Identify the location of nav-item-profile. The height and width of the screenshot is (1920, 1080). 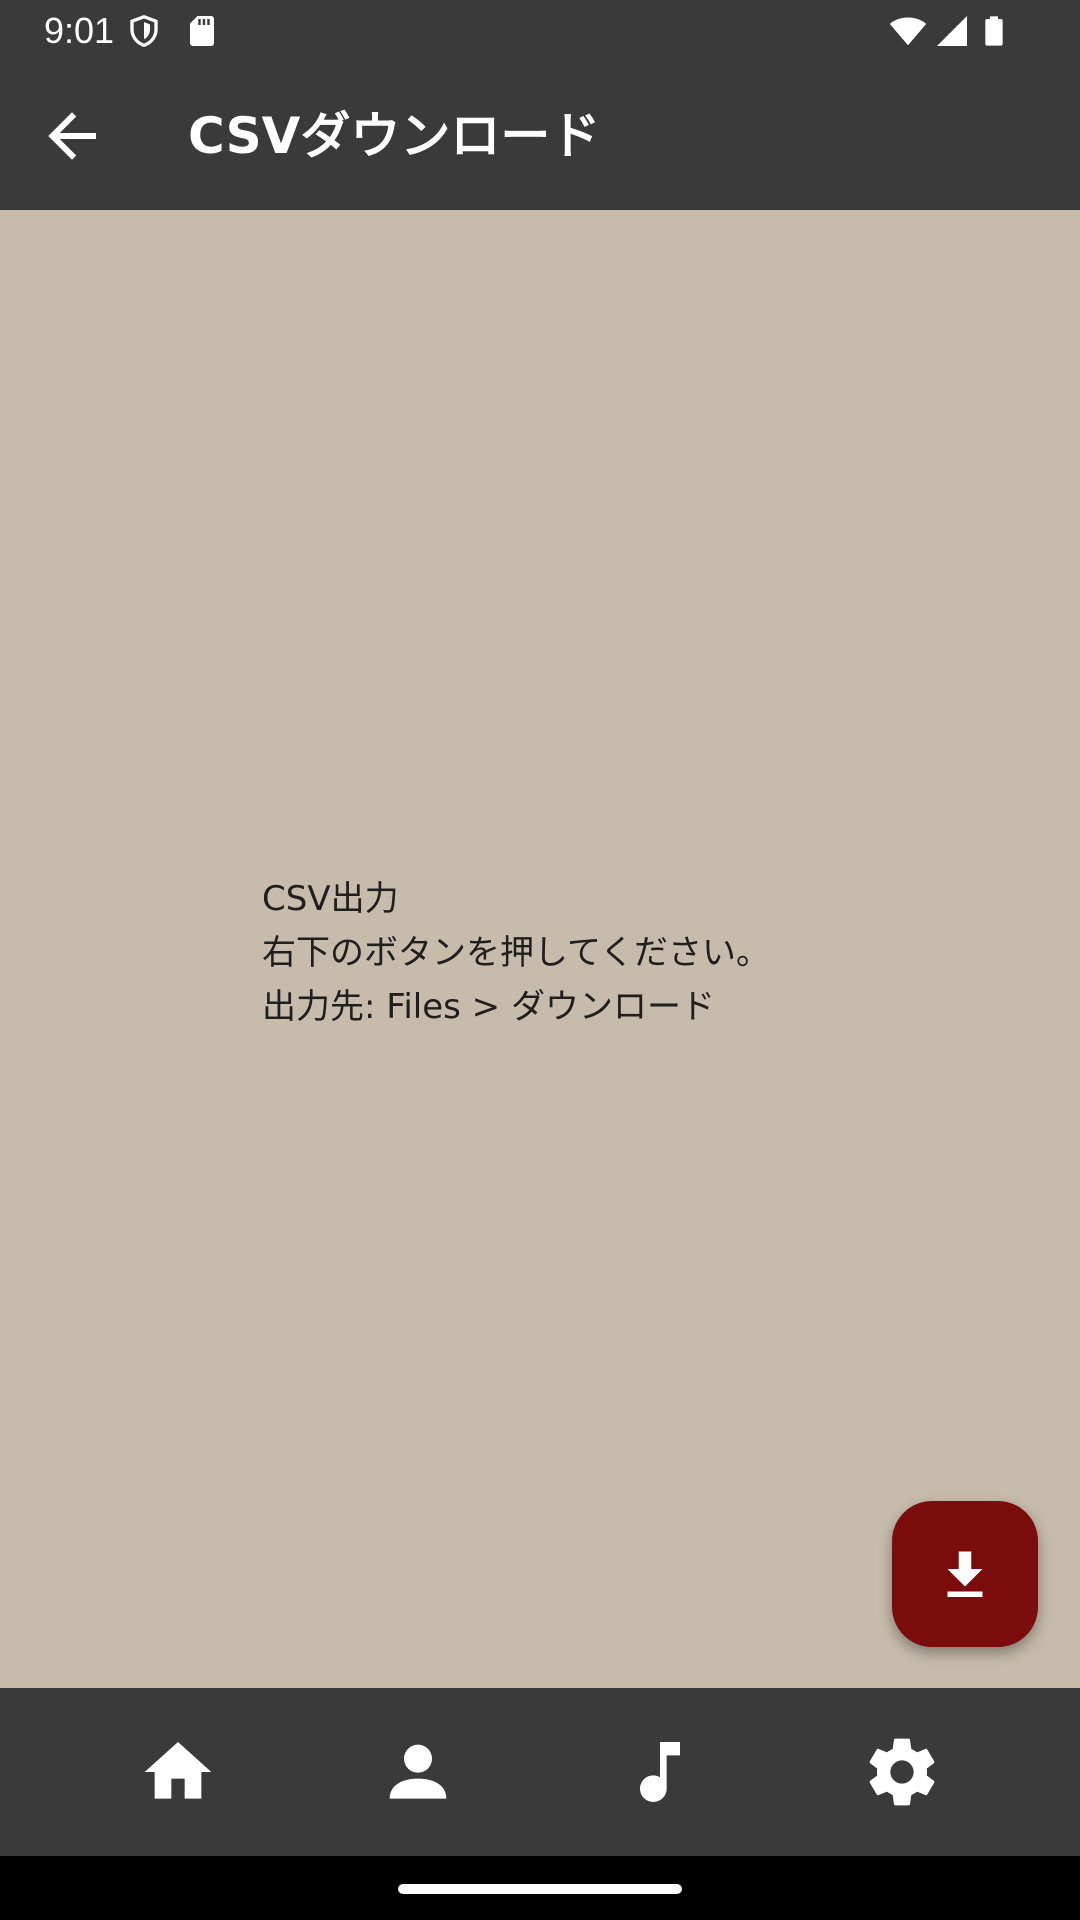
(418, 1772).